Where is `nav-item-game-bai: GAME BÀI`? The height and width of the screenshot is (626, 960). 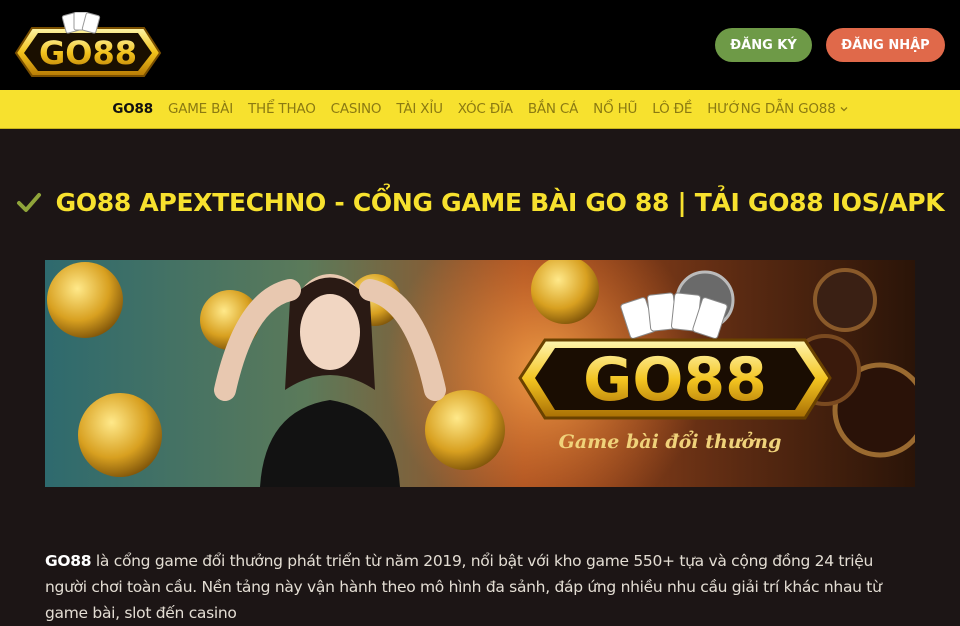
nav-item-game-bai: GAME BÀI is located at coordinates (200, 109).